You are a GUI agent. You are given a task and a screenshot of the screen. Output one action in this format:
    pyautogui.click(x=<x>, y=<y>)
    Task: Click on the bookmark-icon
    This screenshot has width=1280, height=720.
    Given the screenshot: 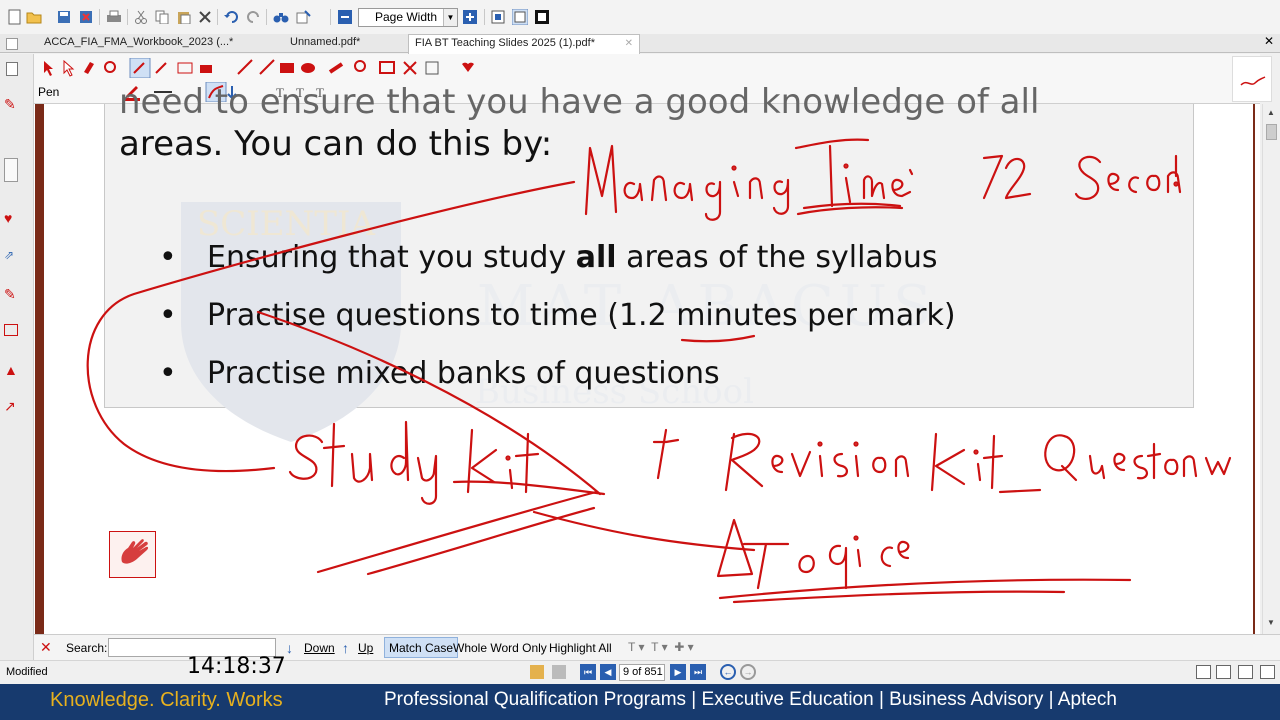 What is the action you would take?
    pyautogui.click(x=559, y=672)
    